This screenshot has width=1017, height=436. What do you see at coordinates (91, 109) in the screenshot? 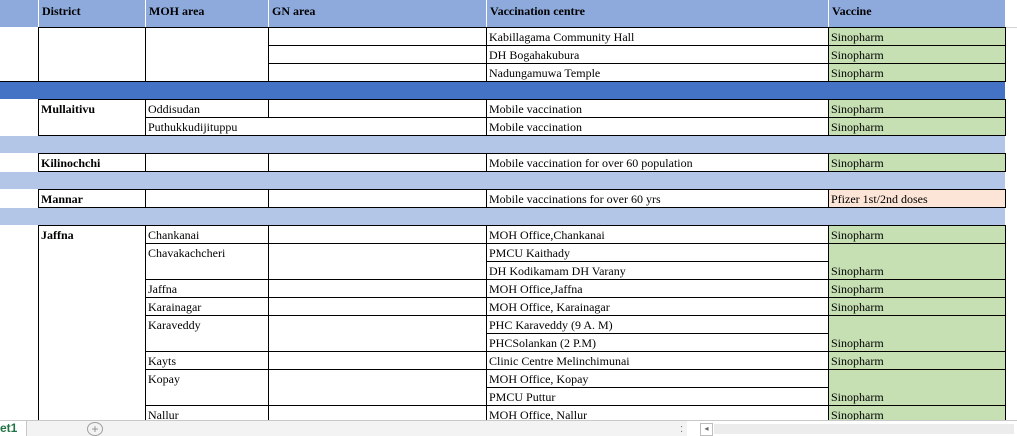
I see `district-cell: Mullaitivu` at bounding box center [91, 109].